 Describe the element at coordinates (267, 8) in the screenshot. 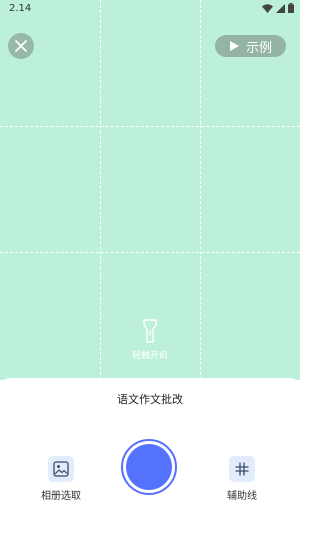

I see `wifi-icon` at that location.